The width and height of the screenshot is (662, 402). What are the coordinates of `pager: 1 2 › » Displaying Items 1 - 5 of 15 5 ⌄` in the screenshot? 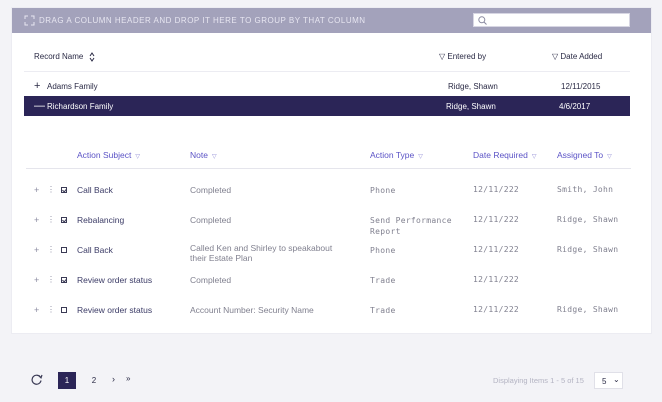 It's located at (331, 377).